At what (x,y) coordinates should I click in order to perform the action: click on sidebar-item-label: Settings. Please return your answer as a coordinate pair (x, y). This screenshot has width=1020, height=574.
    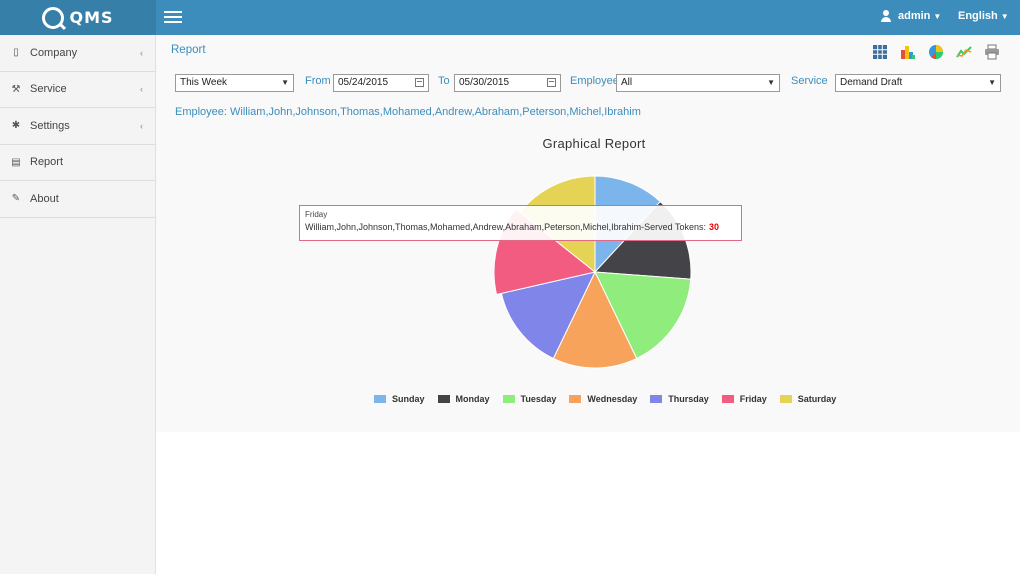
    Looking at the image, I should click on (50, 125).